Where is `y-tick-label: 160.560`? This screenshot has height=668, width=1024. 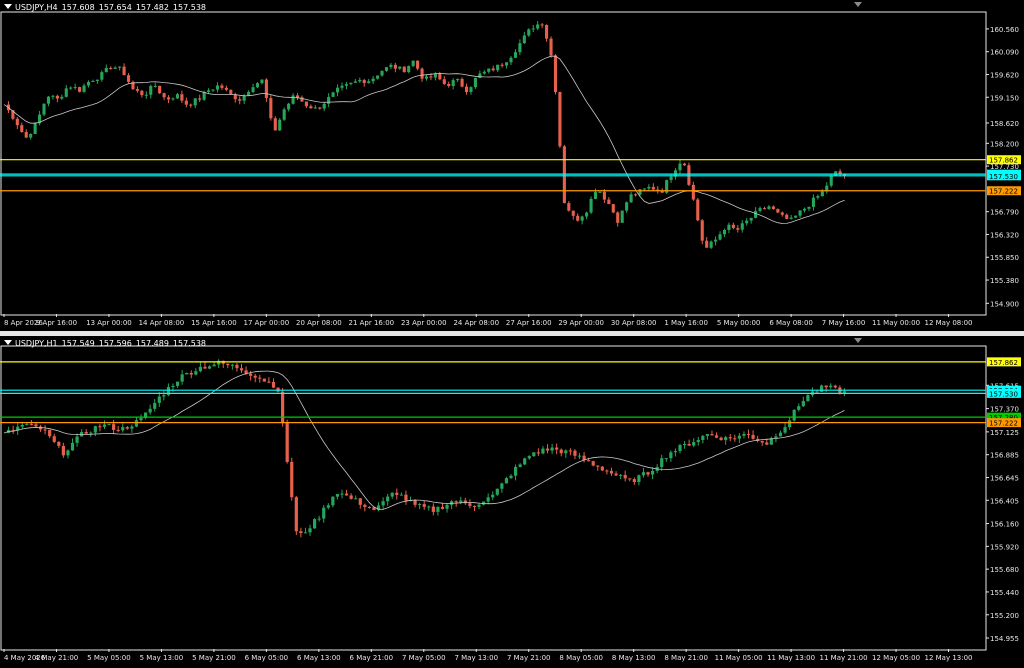
y-tick-label: 160.560 is located at coordinates (1004, 30).